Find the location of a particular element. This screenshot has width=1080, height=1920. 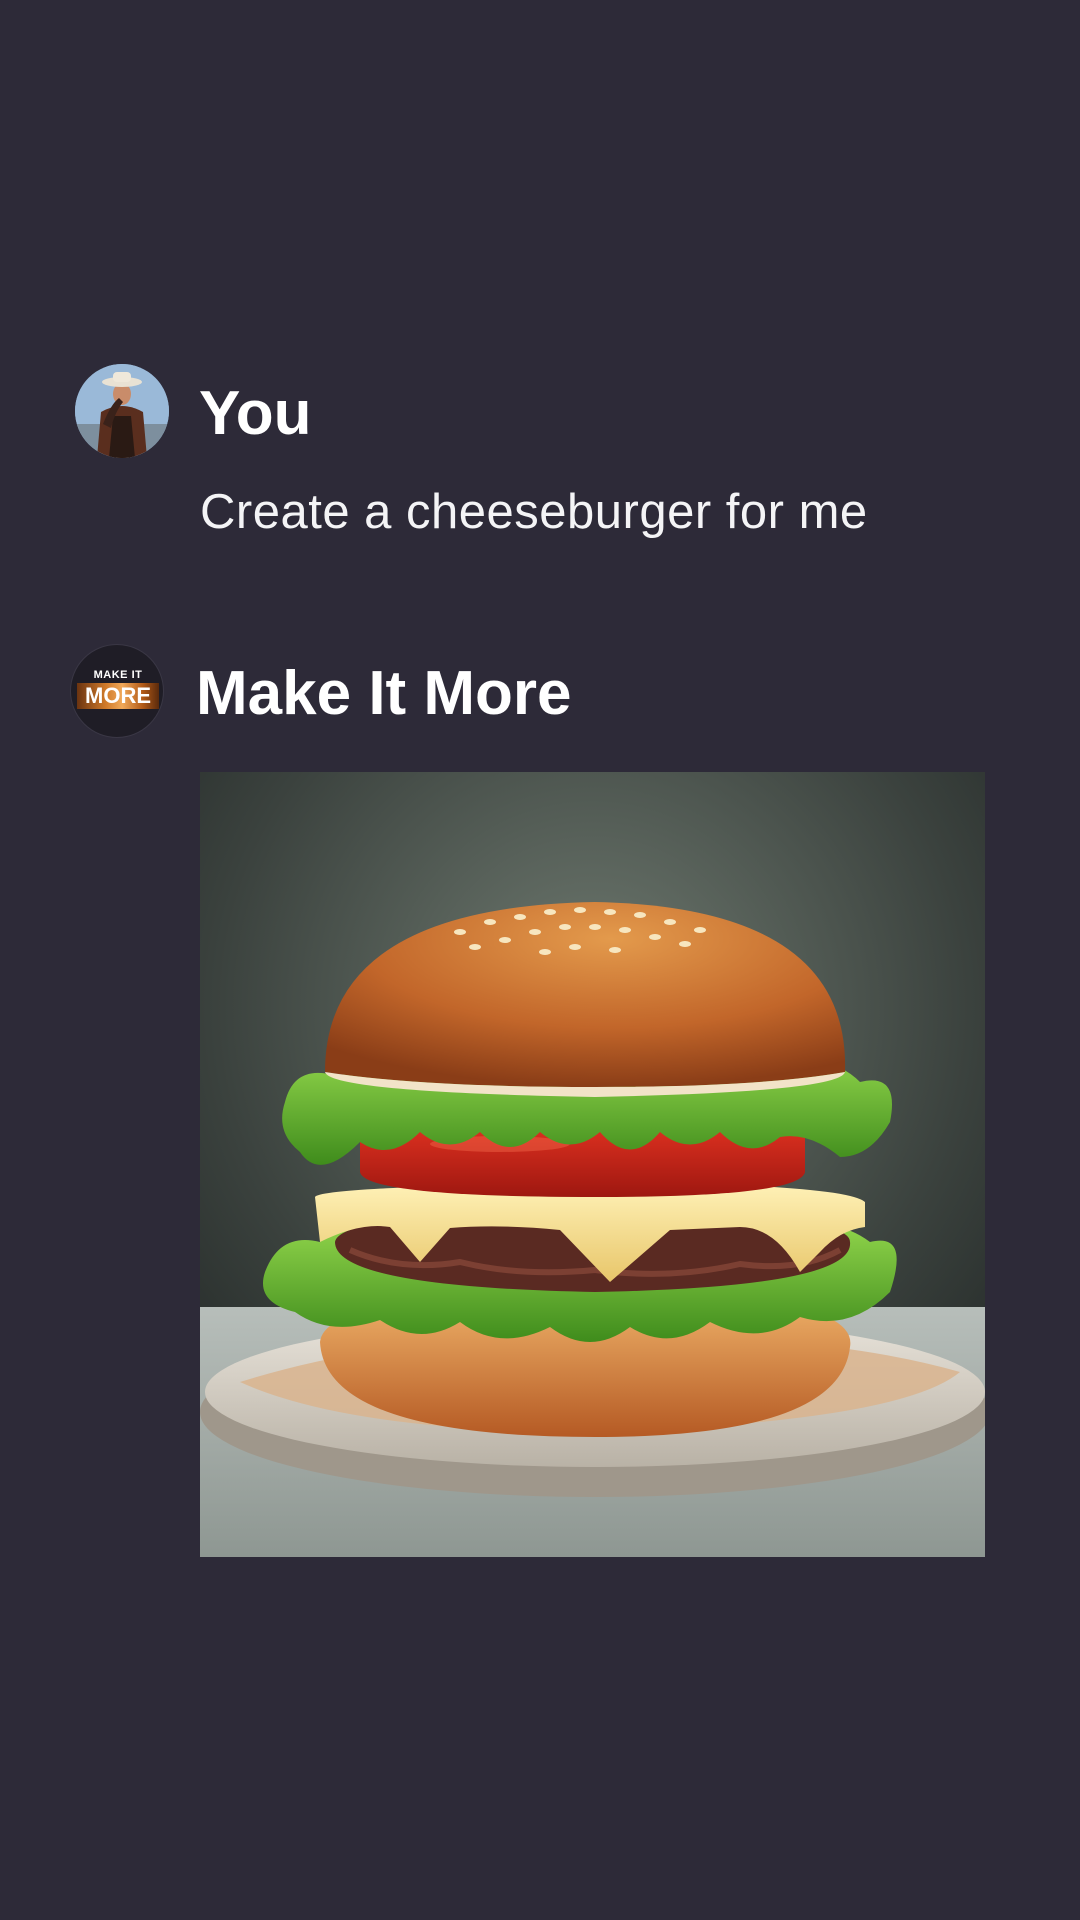

user-name: You is located at coordinates (255, 413).